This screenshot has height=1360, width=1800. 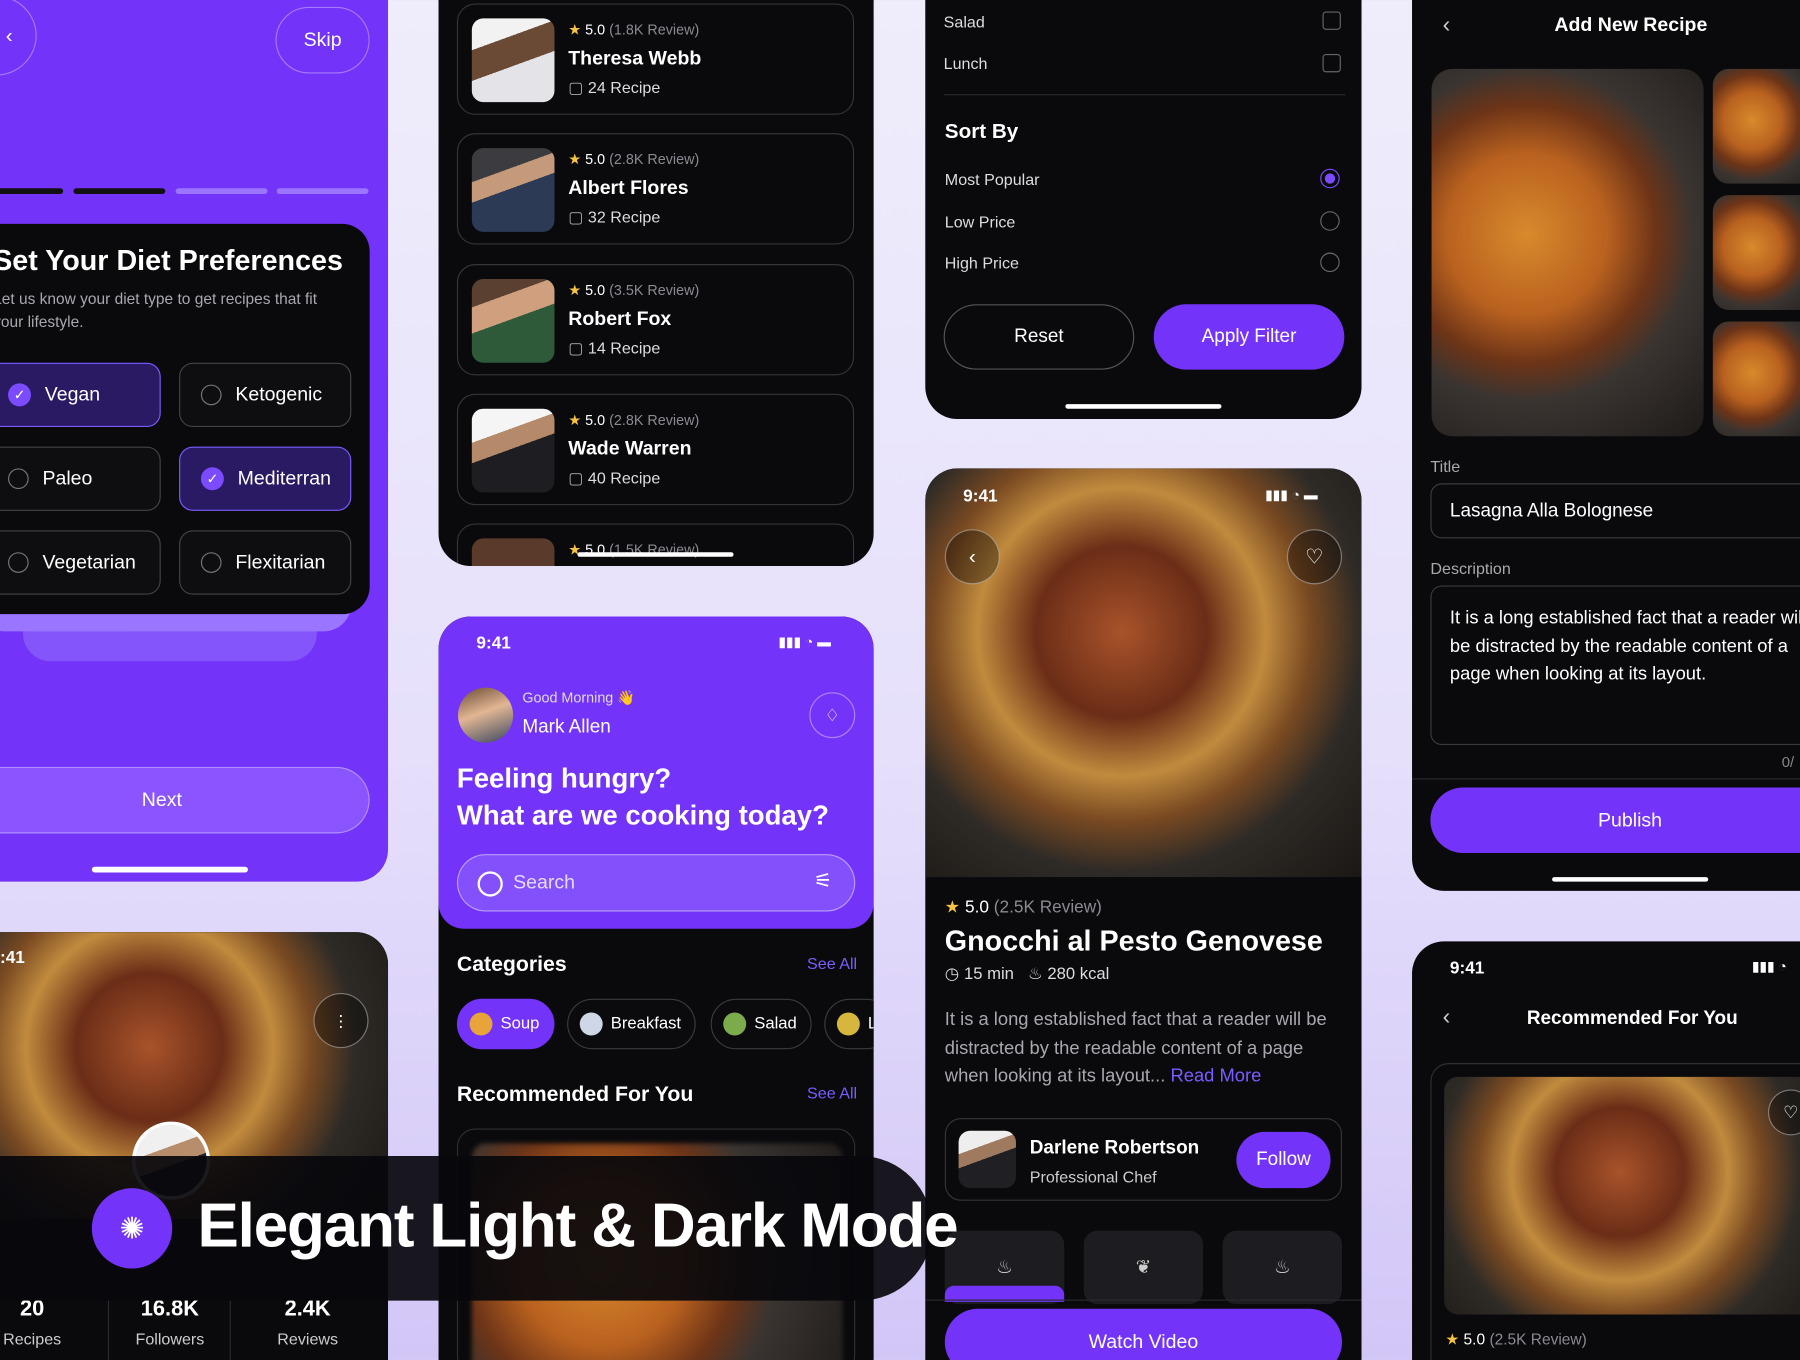 What do you see at coordinates (265, 395) in the screenshot?
I see `diet-option-ketogenic: Ketogenic` at bounding box center [265, 395].